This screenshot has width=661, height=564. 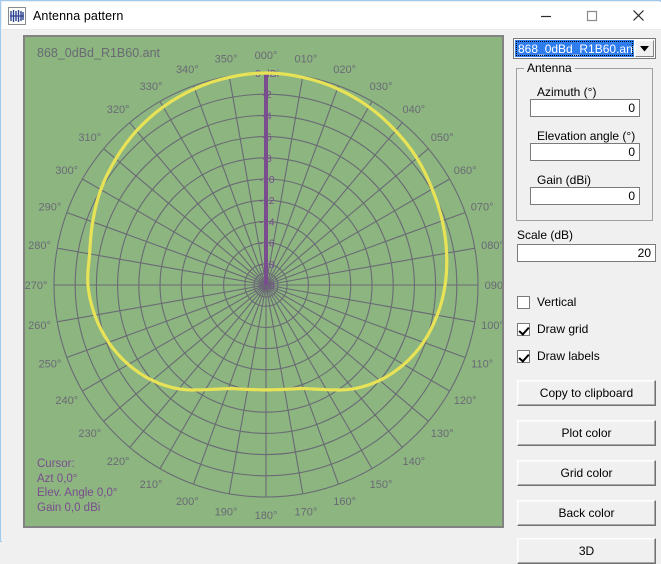 What do you see at coordinates (66, 171) in the screenshot?
I see `svg-text: 300°` at bounding box center [66, 171].